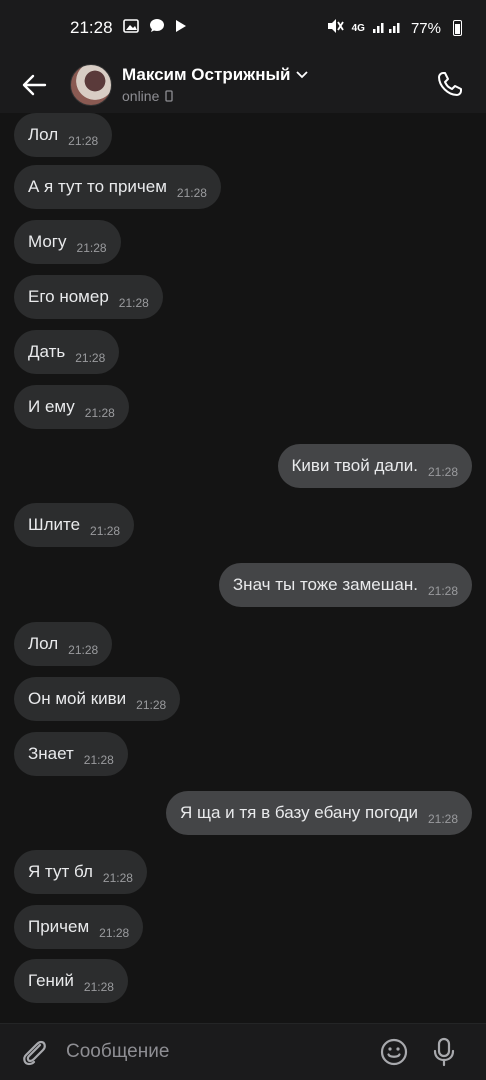 Image resolution: width=486 pixels, height=1080 pixels. I want to click on contact-info: Максим Острижный online, so click(215, 84).